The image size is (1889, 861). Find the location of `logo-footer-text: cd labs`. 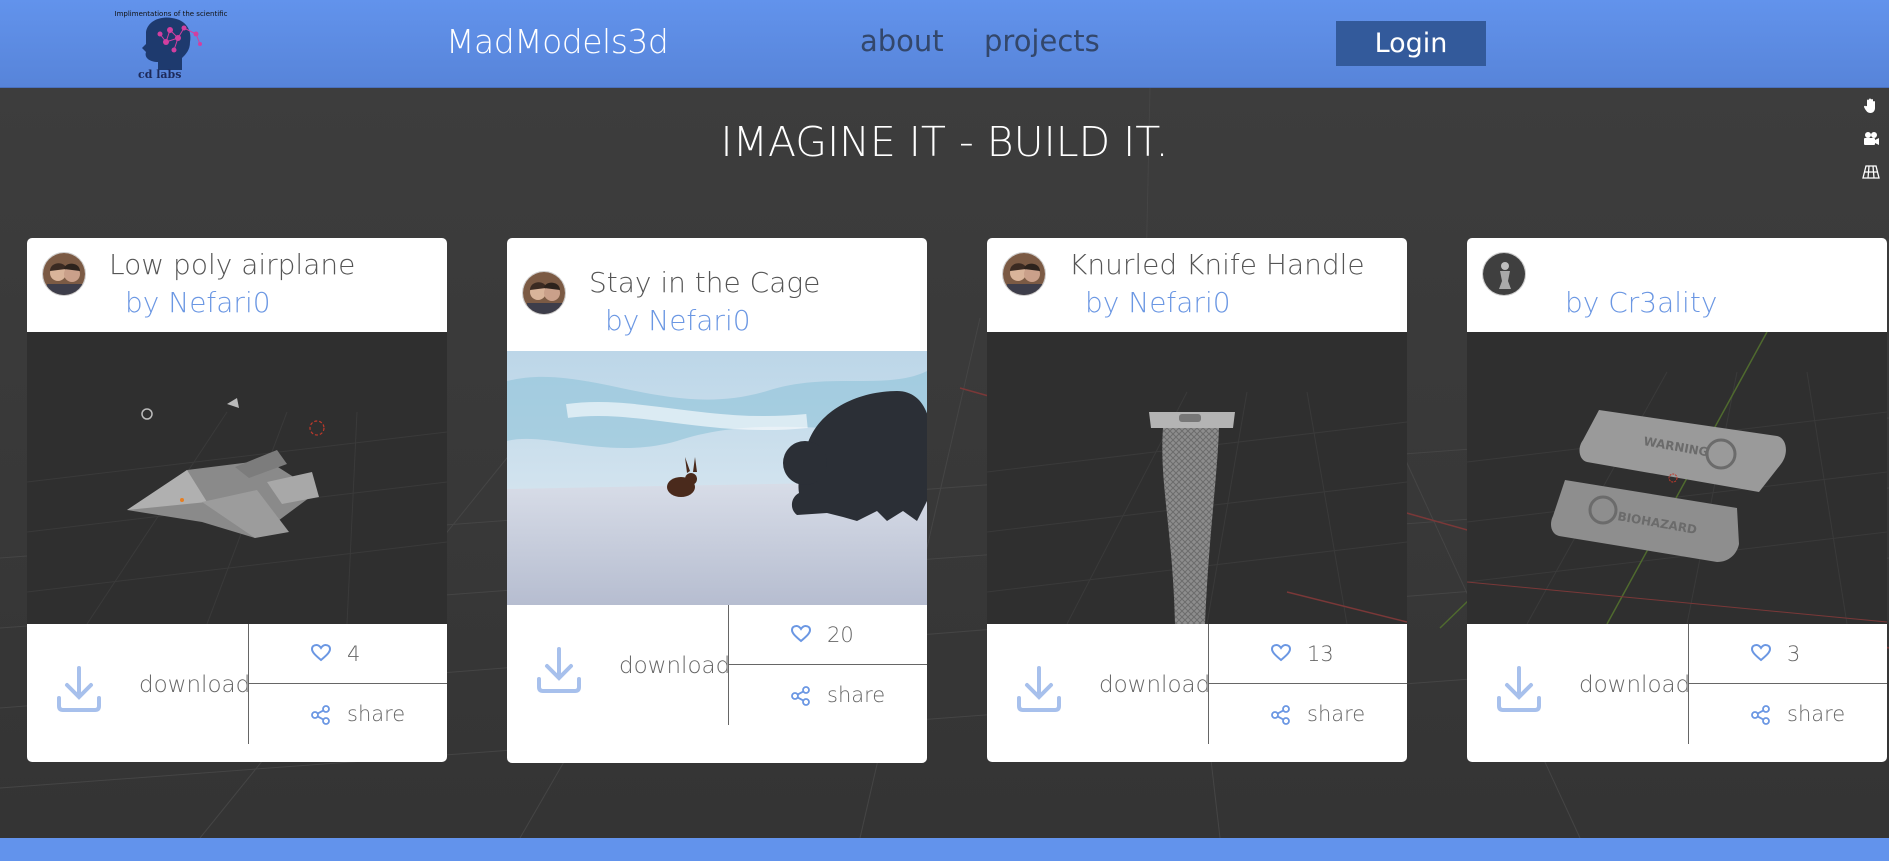

logo-footer-text: cd labs is located at coordinates (160, 74).